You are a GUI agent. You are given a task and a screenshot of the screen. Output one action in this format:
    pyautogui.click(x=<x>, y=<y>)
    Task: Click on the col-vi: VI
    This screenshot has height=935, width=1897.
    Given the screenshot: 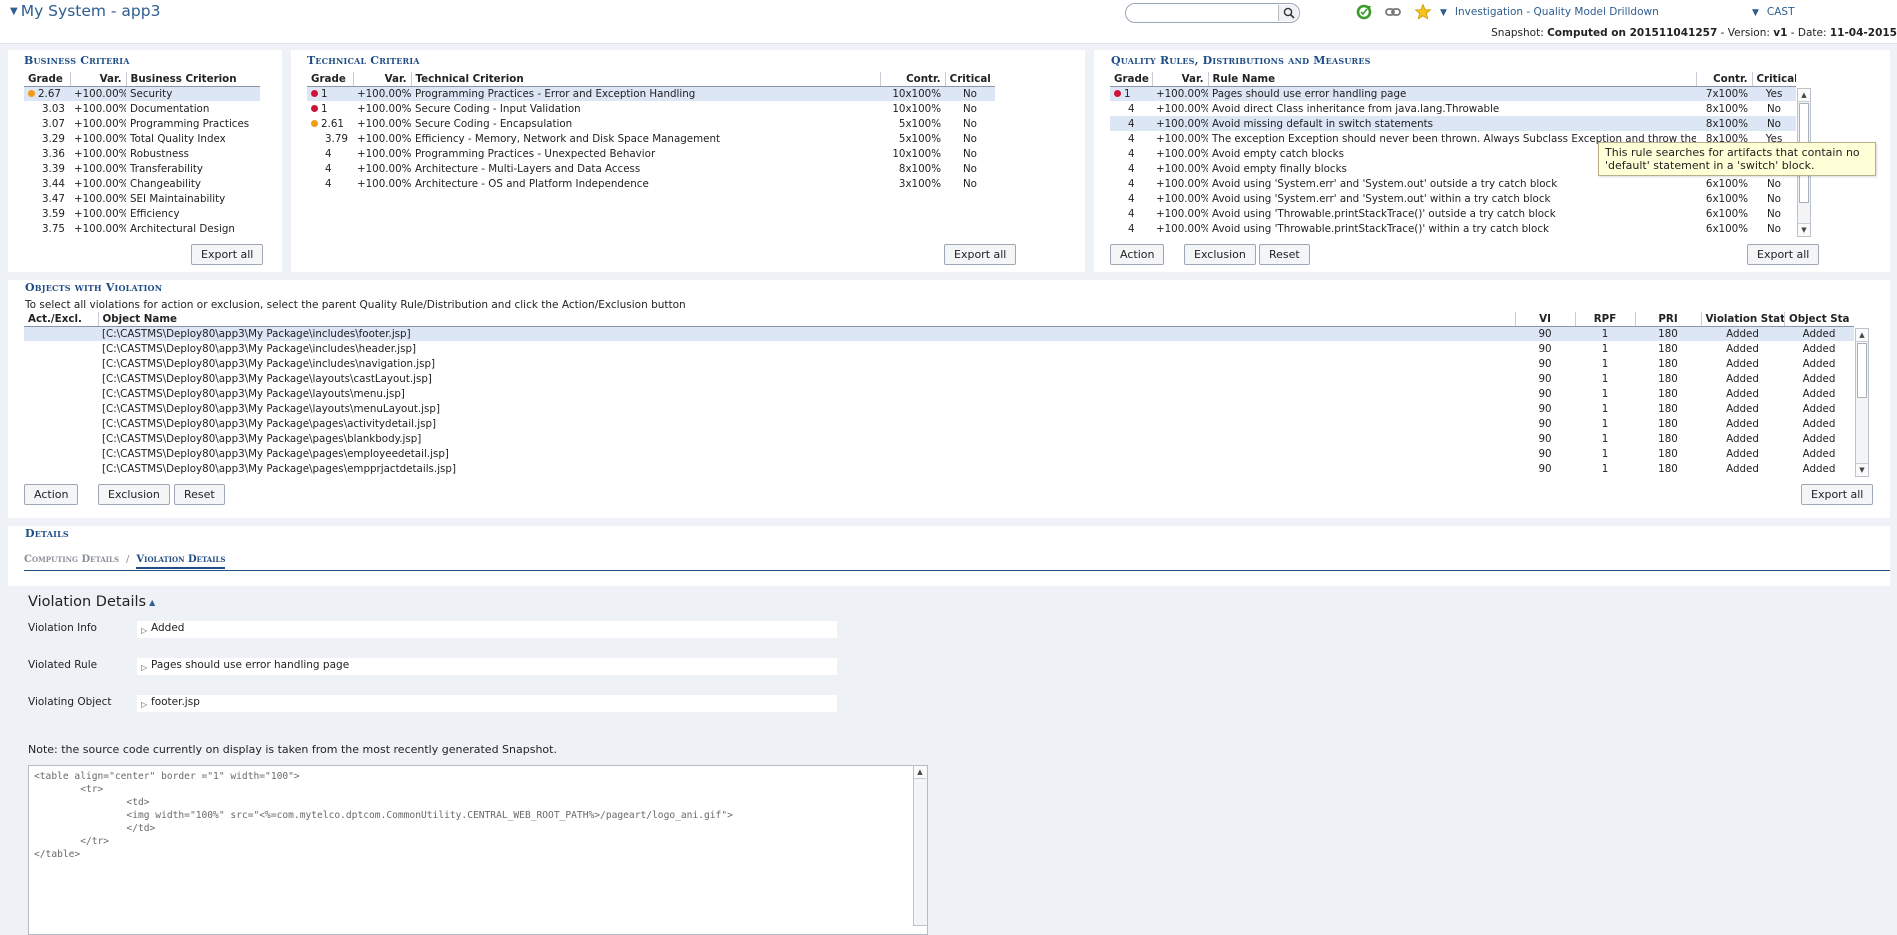 What is the action you would take?
    pyautogui.click(x=1544, y=319)
    